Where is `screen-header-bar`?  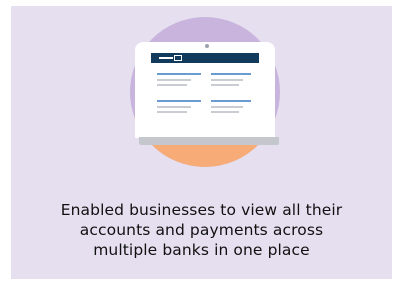
screen-header-bar is located at coordinates (205, 58).